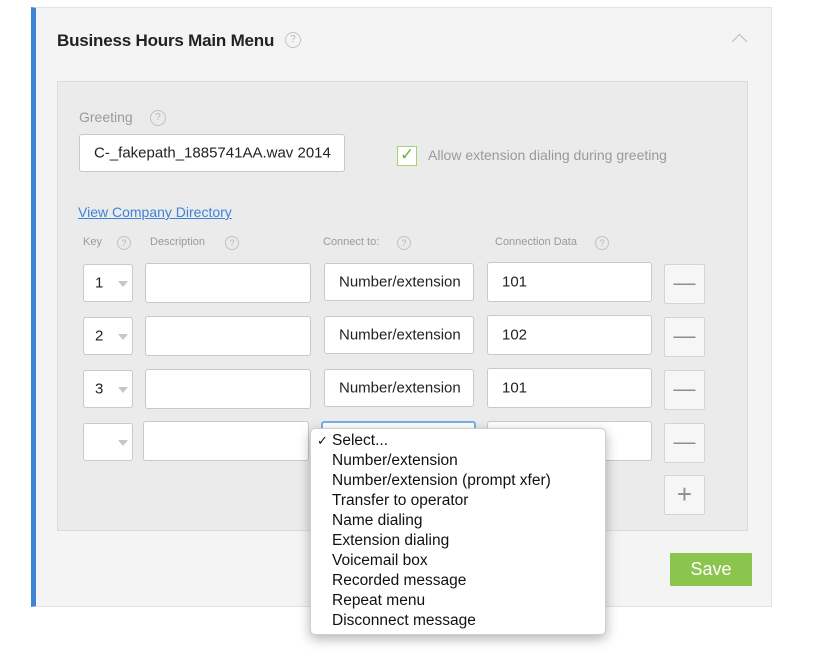 This screenshot has width=816, height=666. I want to click on key-value: 2, so click(99, 336).